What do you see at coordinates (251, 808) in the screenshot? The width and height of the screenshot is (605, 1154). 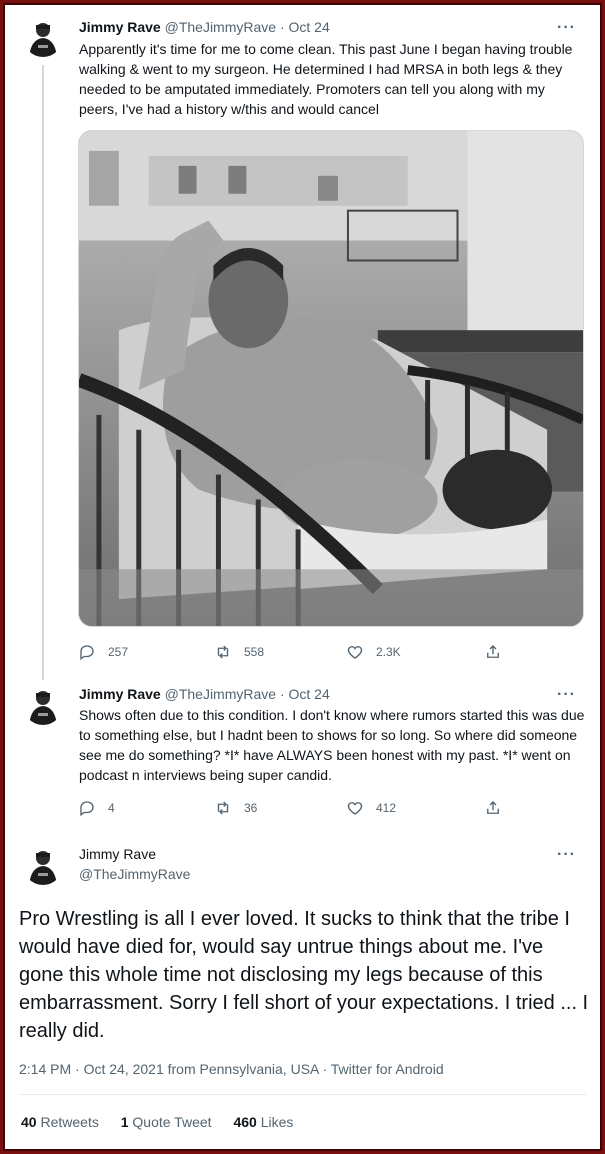 I see `retweet-count: 36` at bounding box center [251, 808].